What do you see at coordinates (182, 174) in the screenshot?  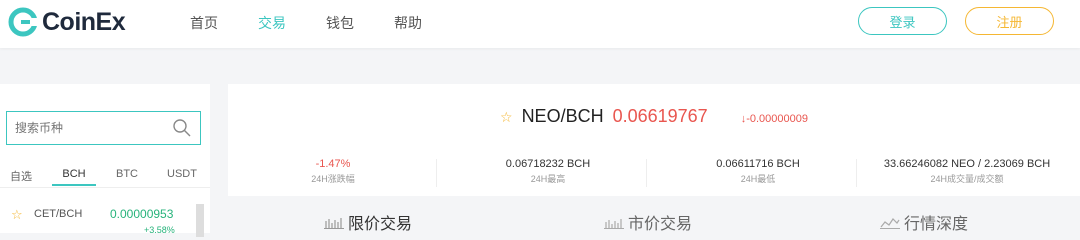 I see `tab-usdt: USDT` at bounding box center [182, 174].